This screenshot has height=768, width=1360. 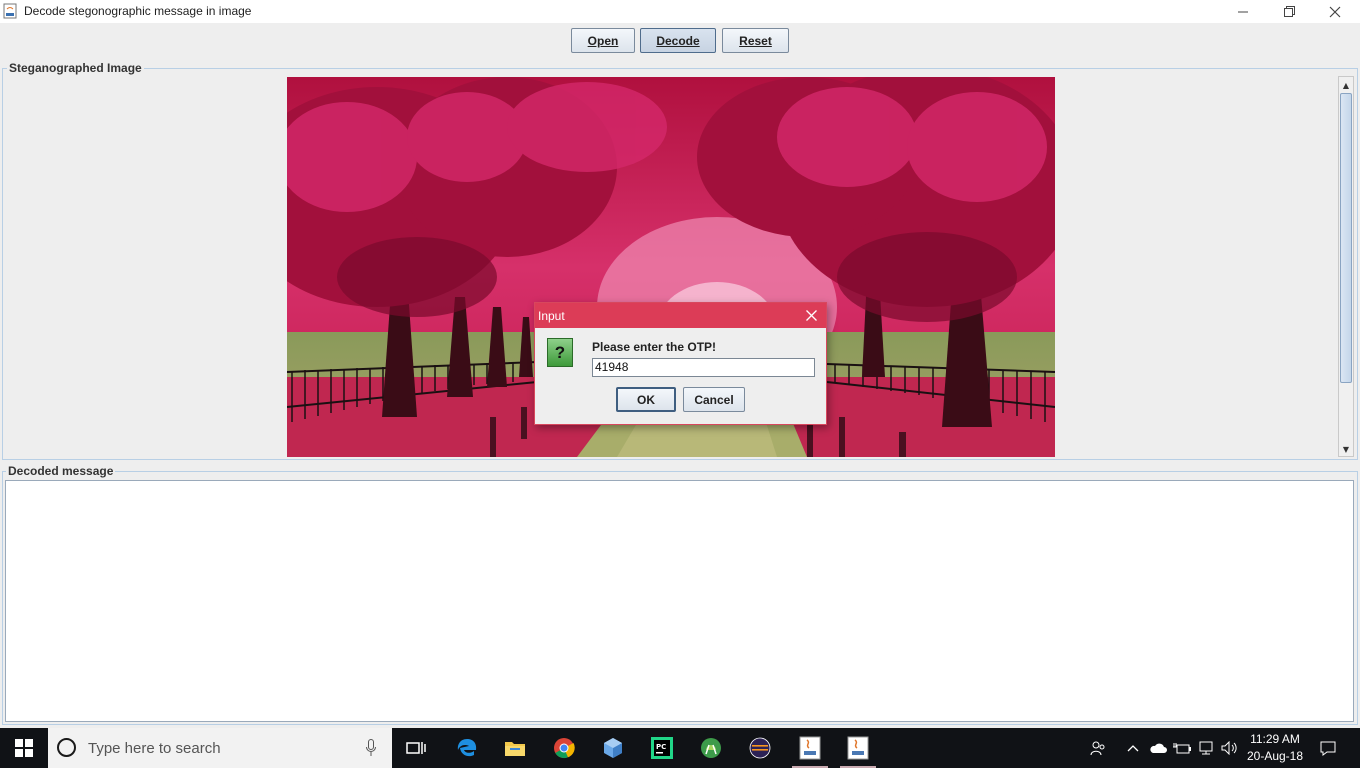 I want to click on task-view-icon, so click(x=416, y=748).